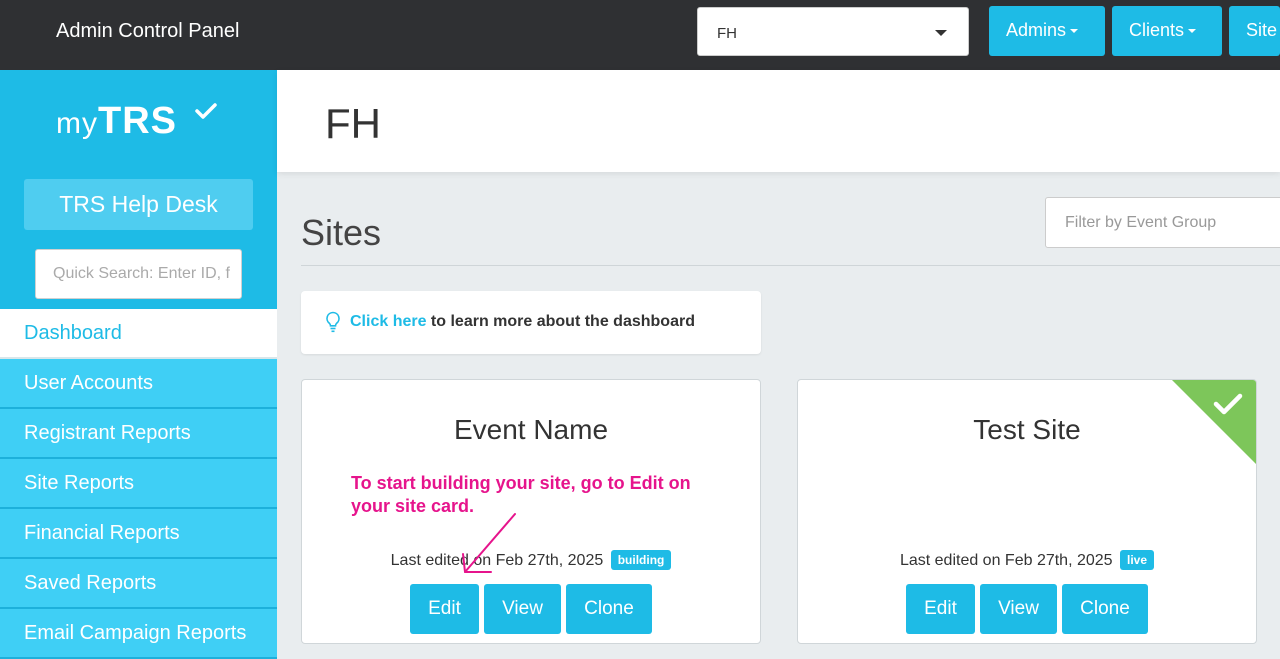 Image resolution: width=1280 pixels, height=659 pixels. Describe the element at coordinates (138, 534) in the screenshot. I see `sidebar-item-financial-reports: Financial Reports` at that location.